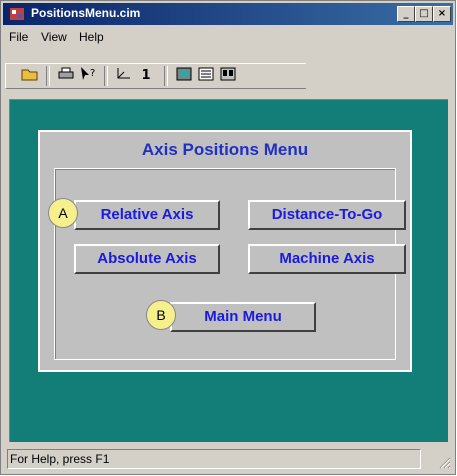 This screenshot has height=476, width=457. I want to click on callout-marker-b: B, so click(161, 315).